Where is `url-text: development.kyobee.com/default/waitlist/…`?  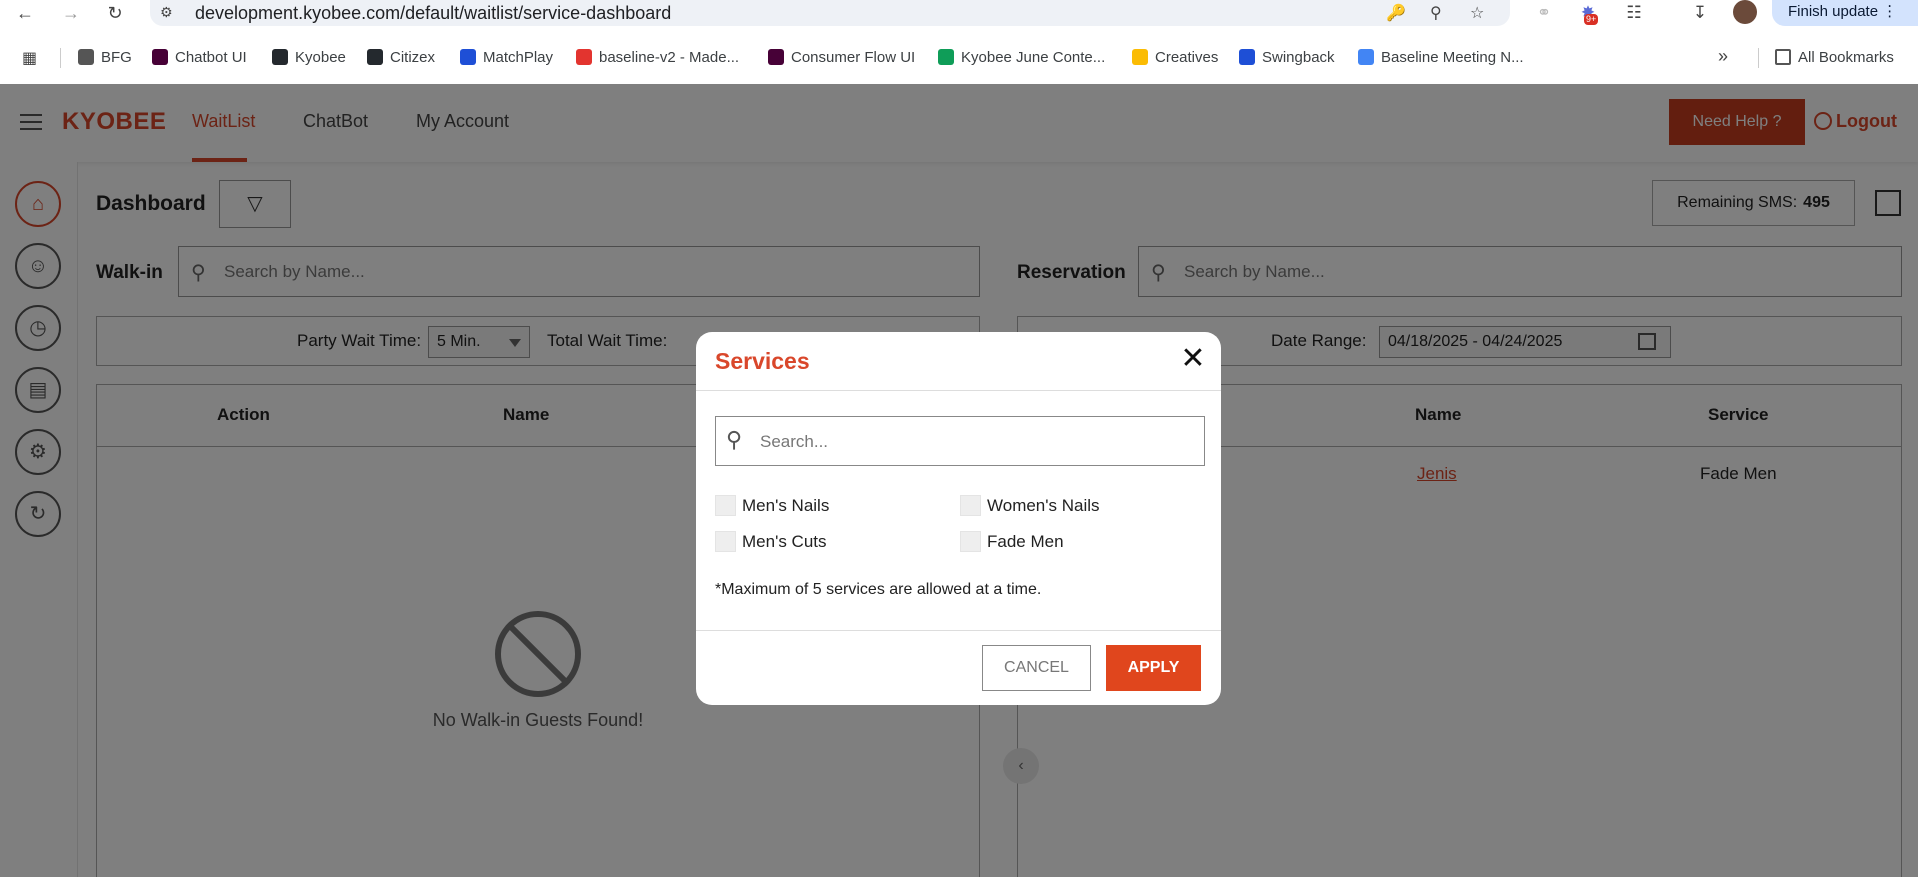 url-text: development.kyobee.com/default/waitlist/… is located at coordinates (433, 13).